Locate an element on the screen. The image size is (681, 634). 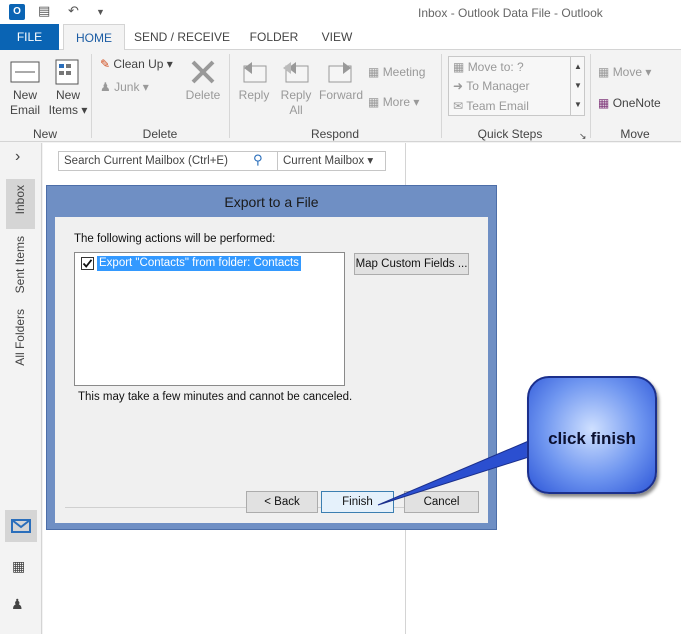
callout-bubble: click finish is located at coordinates (592, 435).